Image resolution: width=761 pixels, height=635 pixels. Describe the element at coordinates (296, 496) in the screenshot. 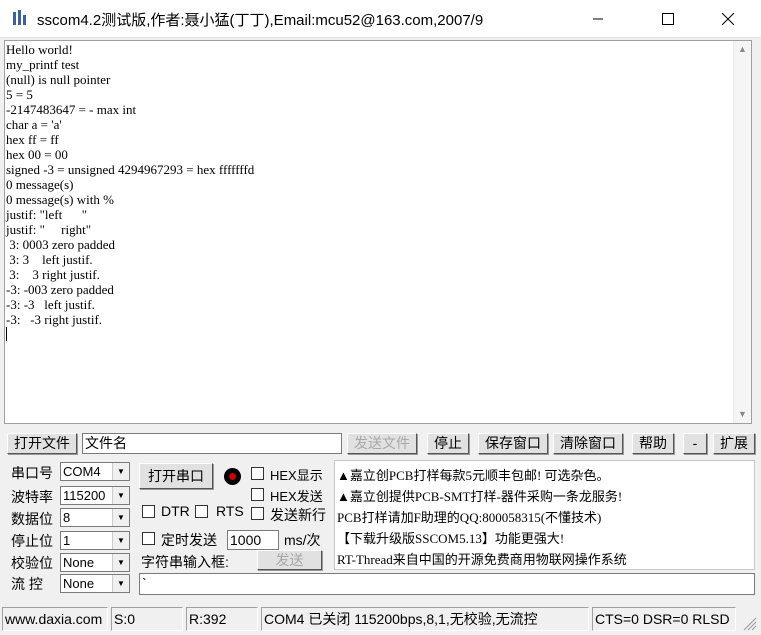

I see `hex-send-label: HEX发送` at that location.